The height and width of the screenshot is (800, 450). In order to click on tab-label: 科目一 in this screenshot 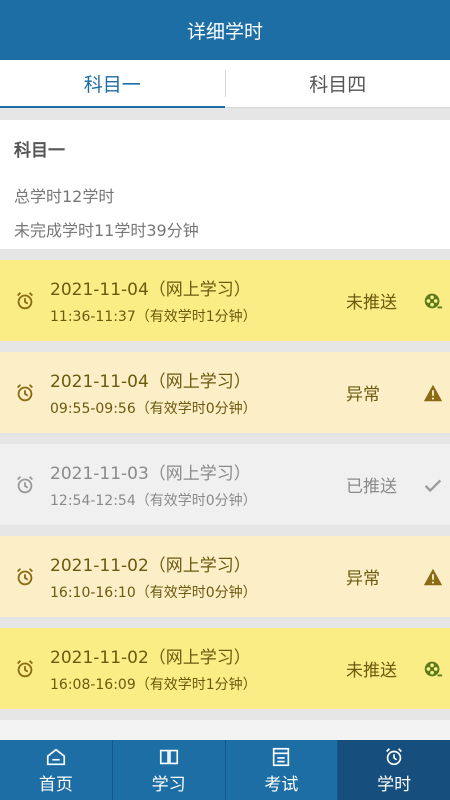, I will do `click(112, 85)`.